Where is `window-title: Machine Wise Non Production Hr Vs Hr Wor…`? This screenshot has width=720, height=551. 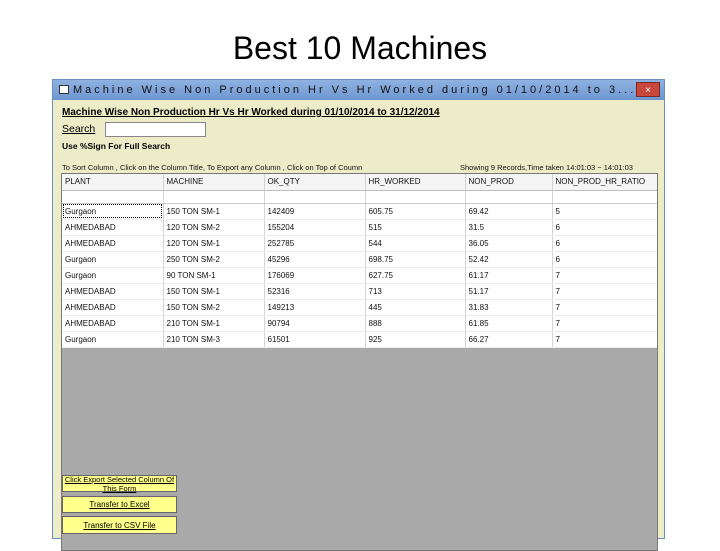 window-title: Machine Wise Non Production Hr Vs Hr Wor… is located at coordinates (355, 90).